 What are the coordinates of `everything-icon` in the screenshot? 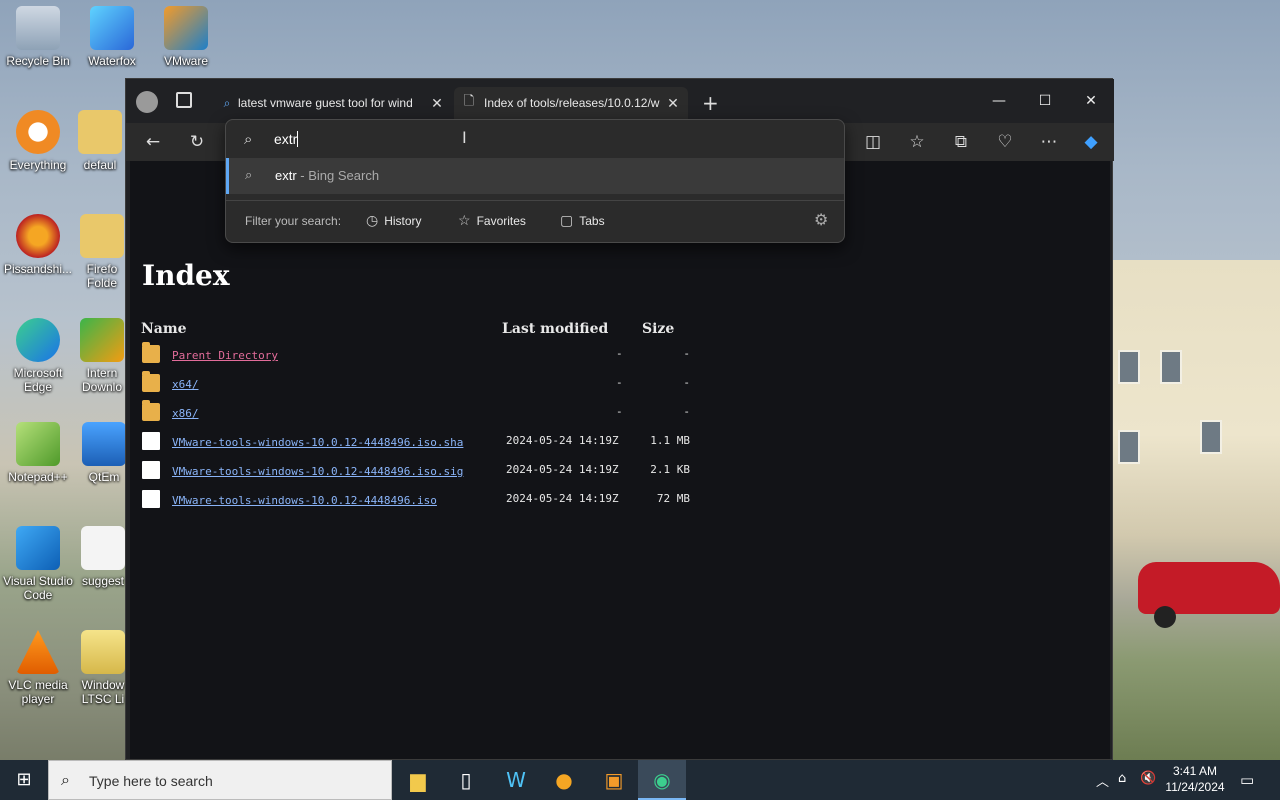 It's located at (38, 132).